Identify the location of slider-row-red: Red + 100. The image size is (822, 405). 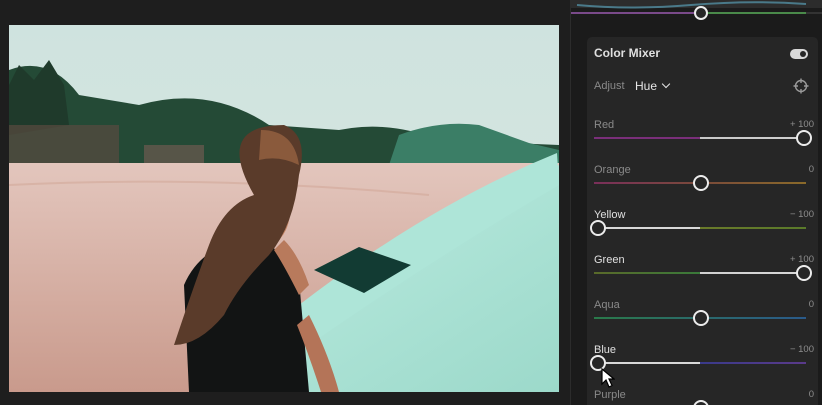
(704, 134).